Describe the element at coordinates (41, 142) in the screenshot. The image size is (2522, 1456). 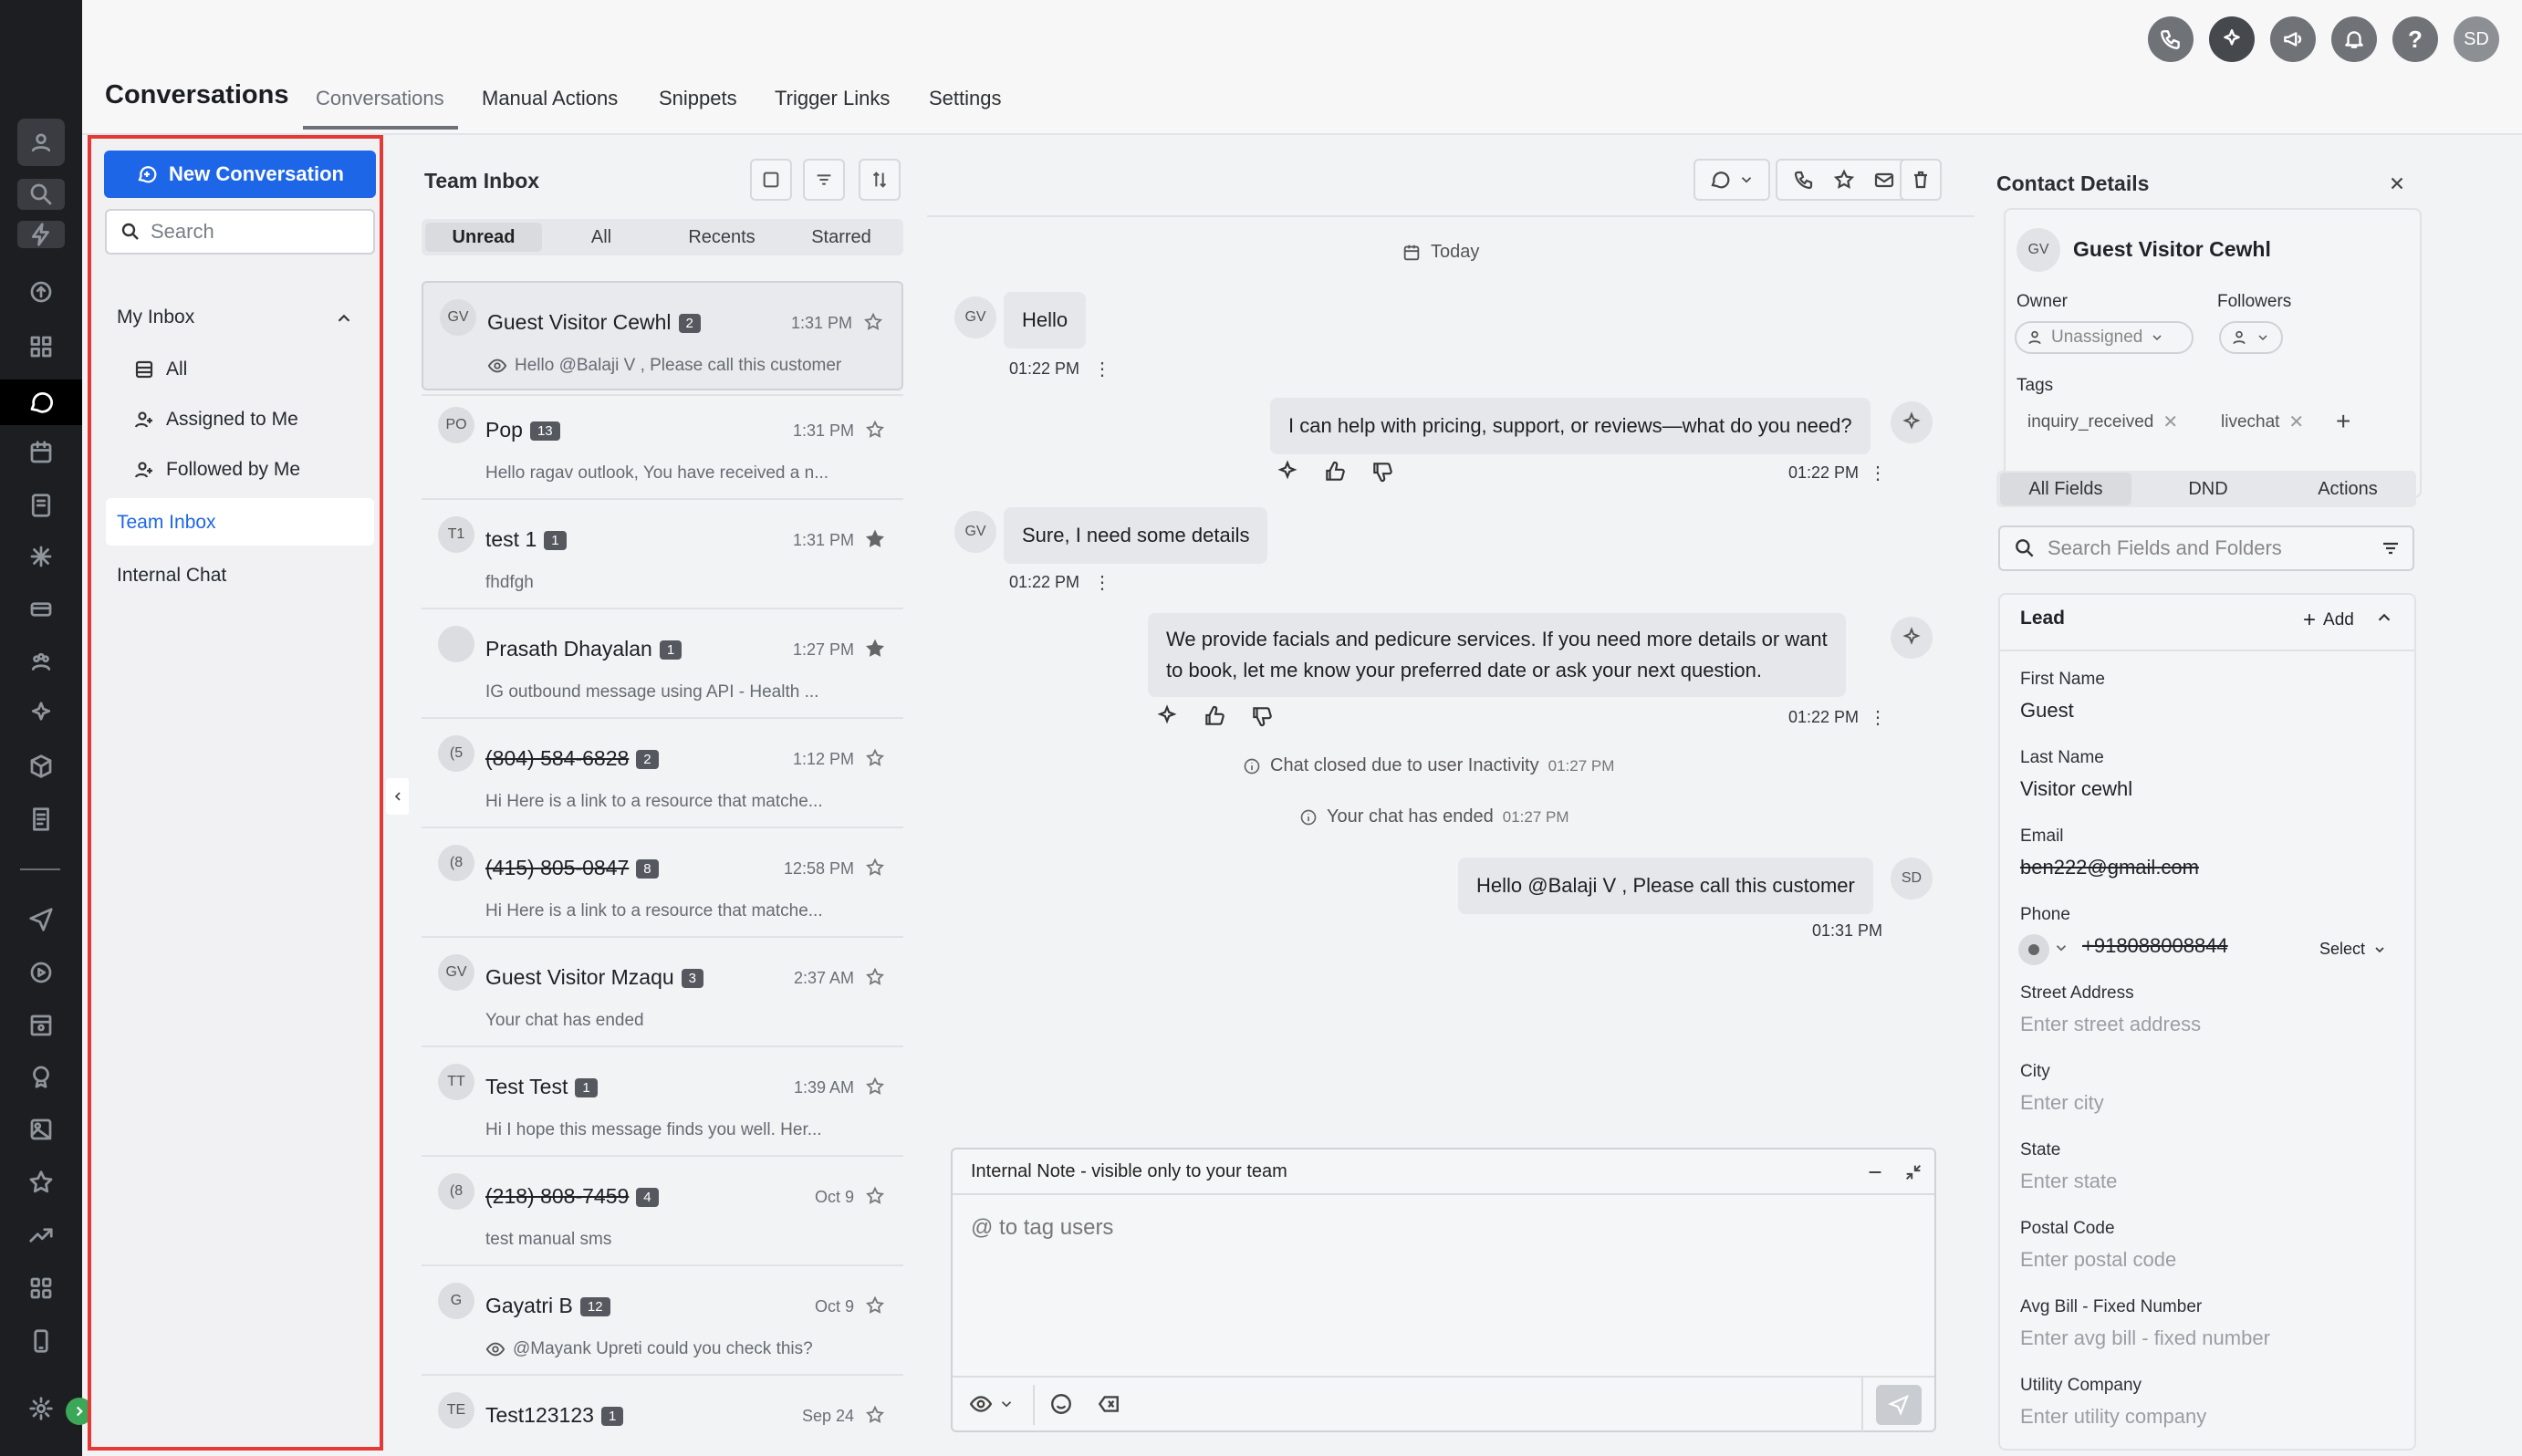
I see `account-icon` at that location.